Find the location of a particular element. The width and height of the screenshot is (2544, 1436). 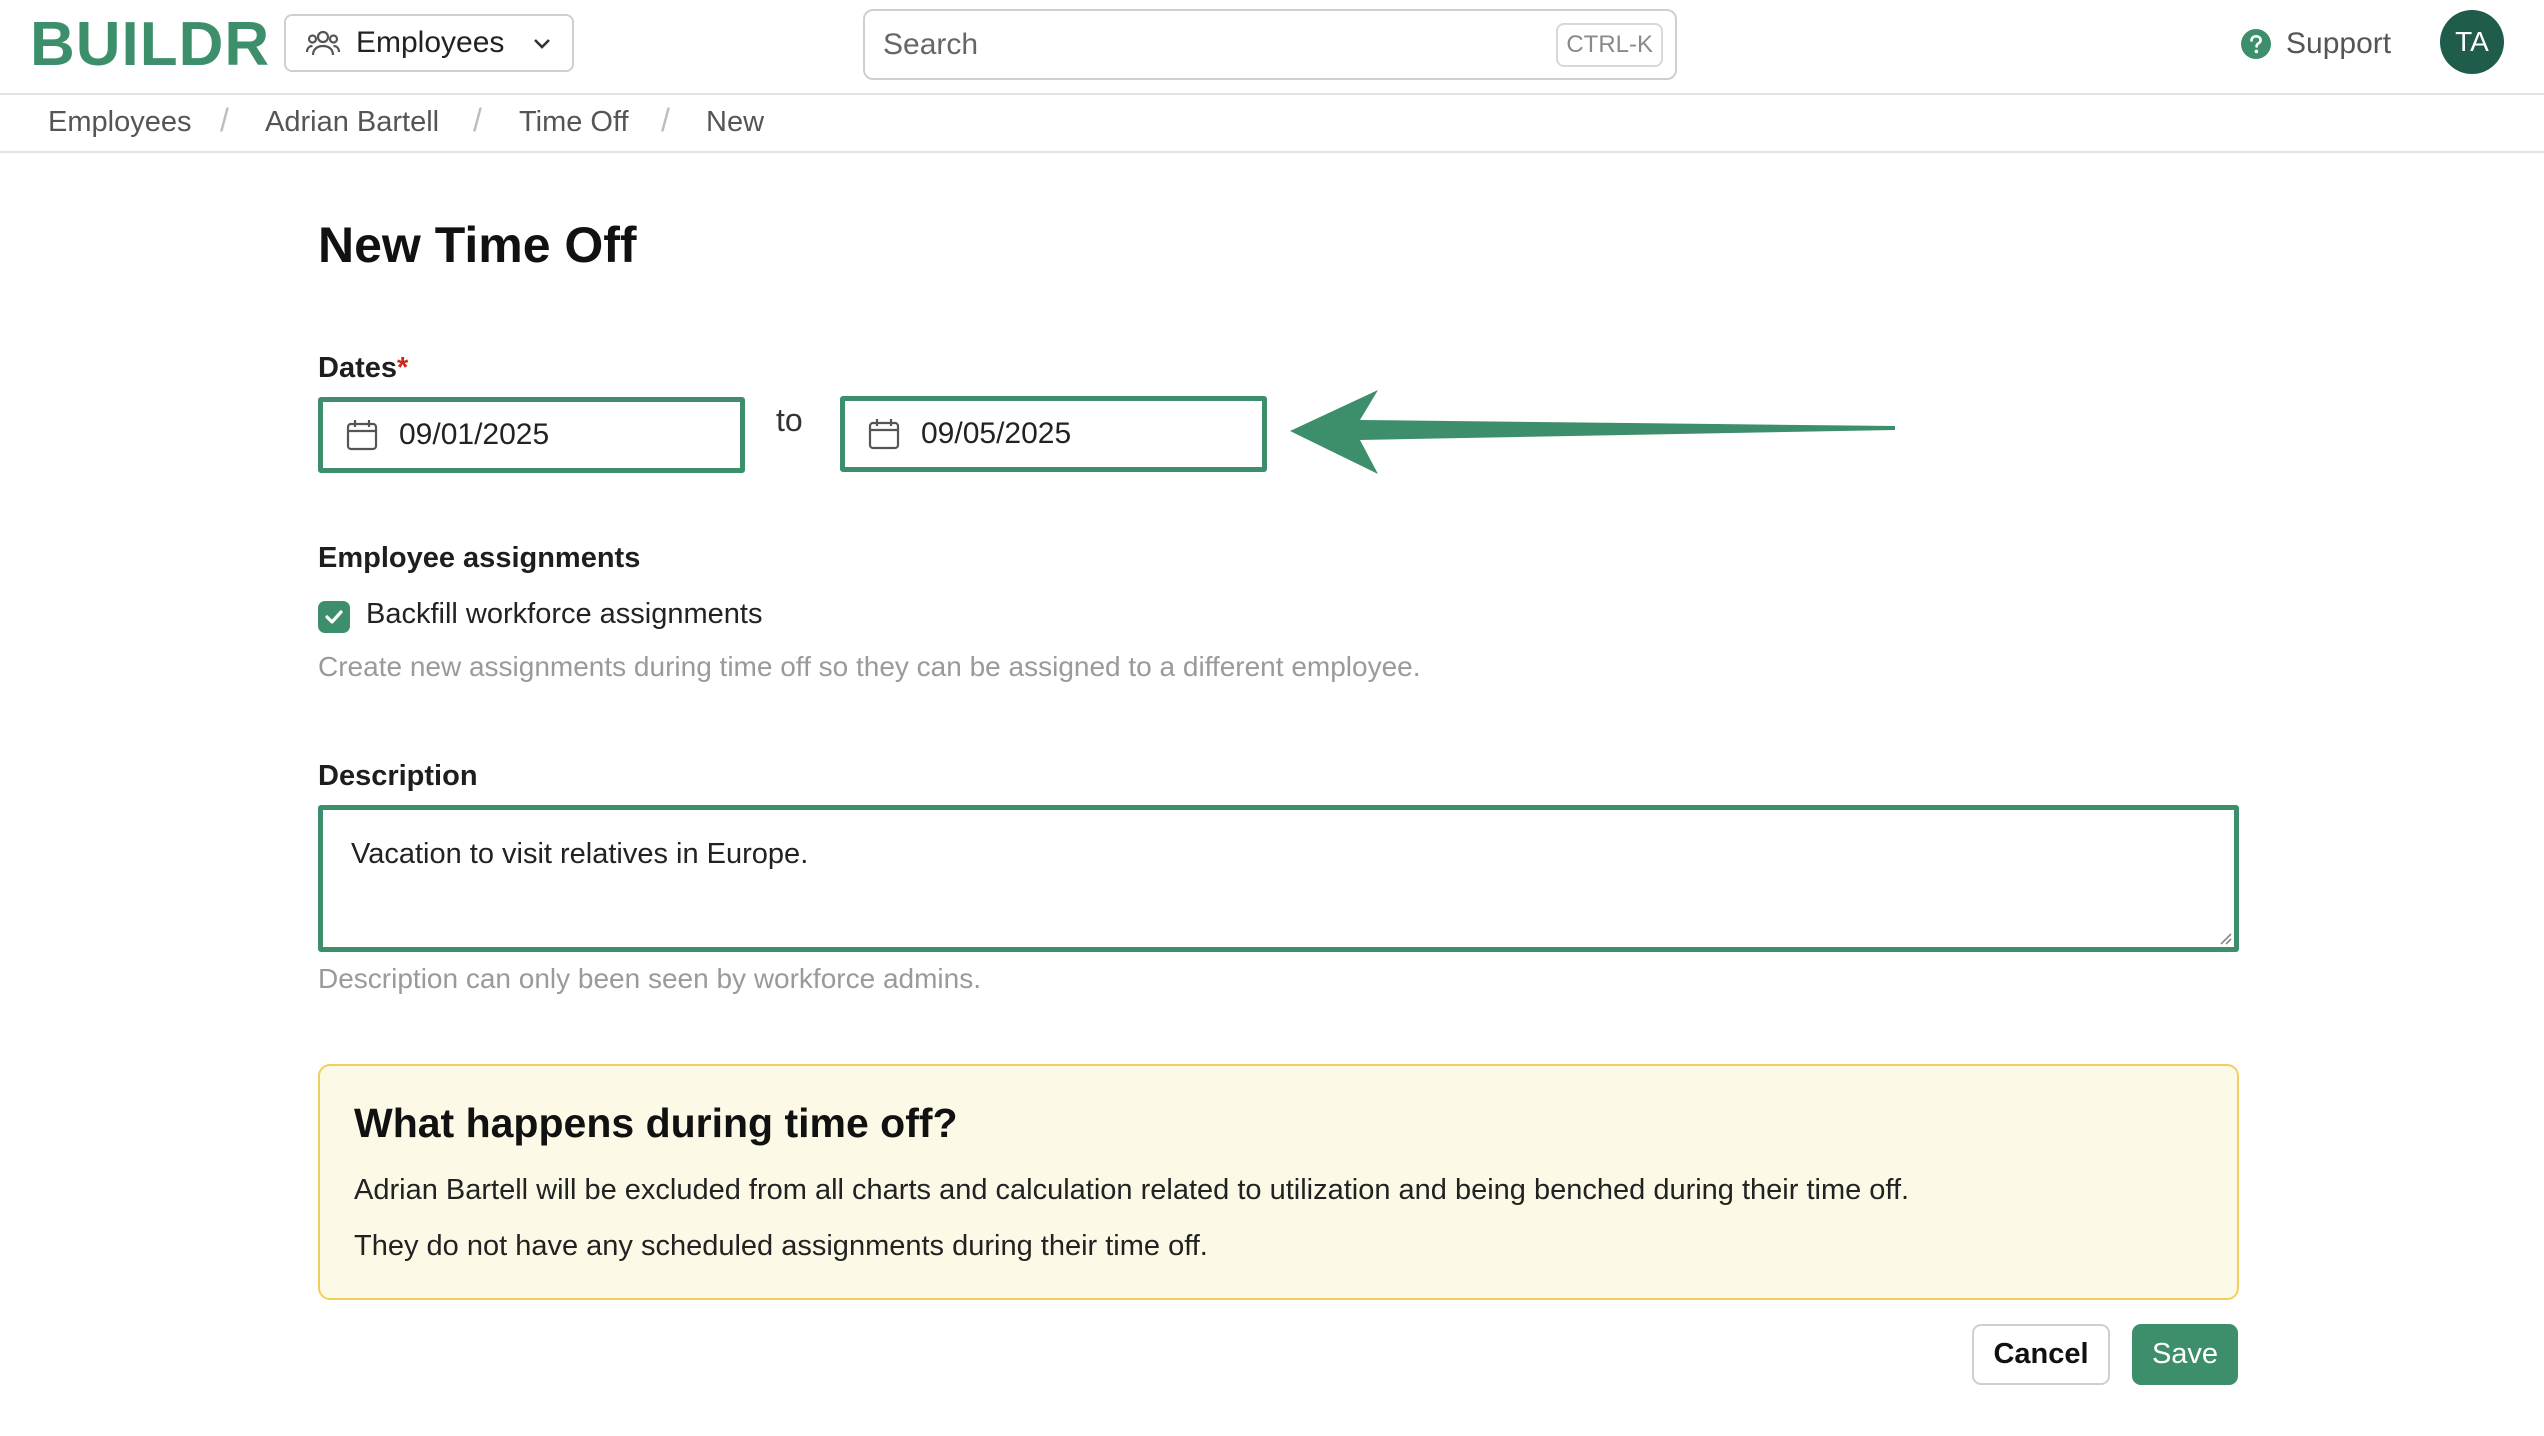

user-avatar: TA is located at coordinates (2472, 42).